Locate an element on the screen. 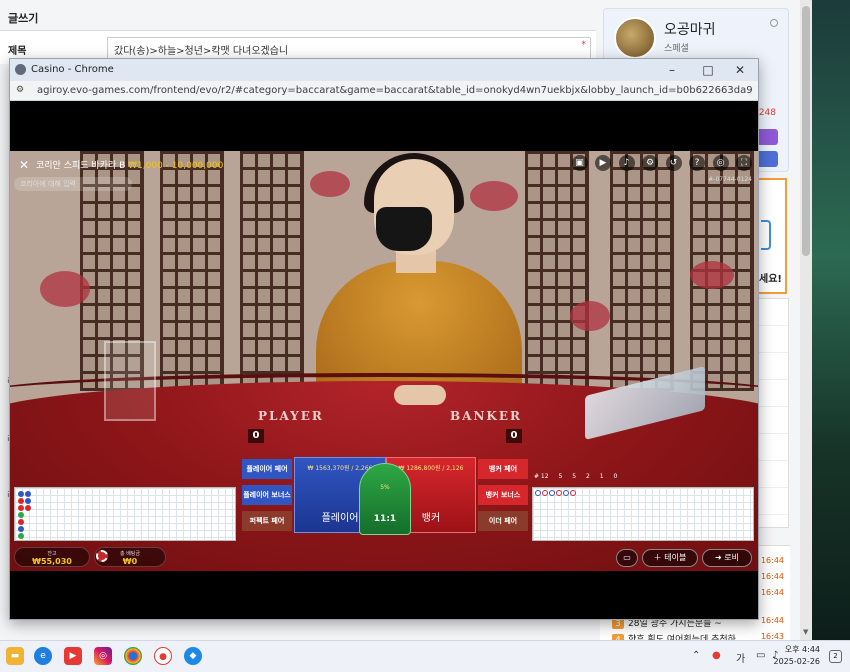 The image size is (850, 672). tables-button-label: 테이블 is located at coordinates (675, 557).